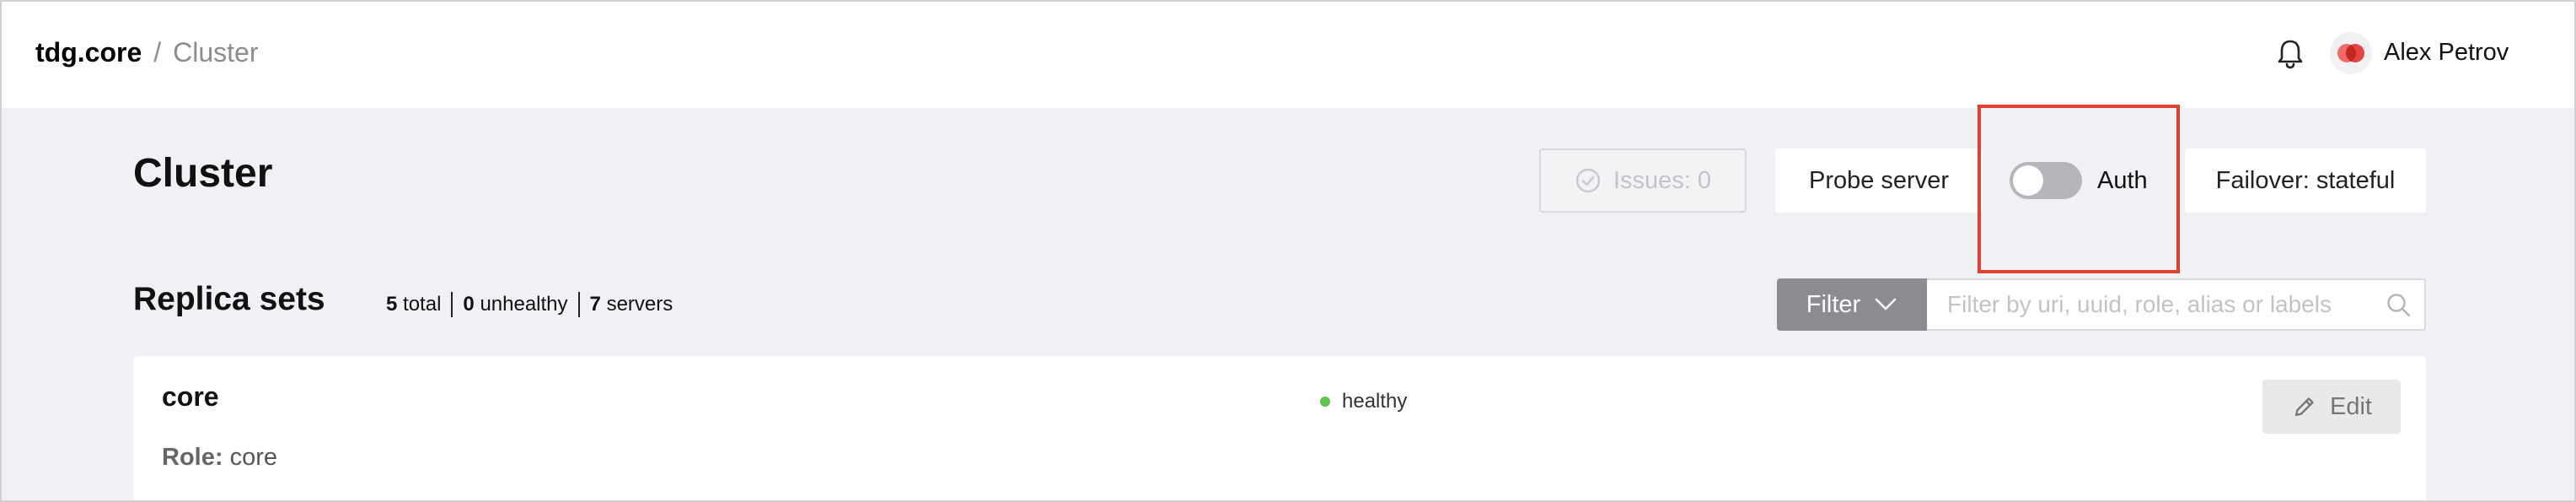 This screenshot has height=502, width=2576. I want to click on highlight-annotation-box, so click(2079, 189).